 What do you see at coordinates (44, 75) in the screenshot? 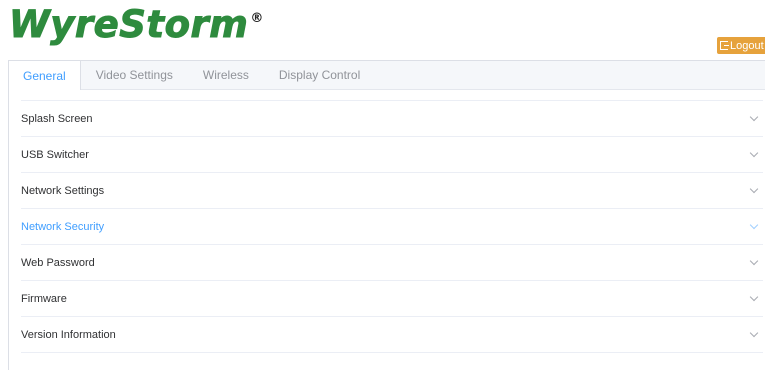
I see `tab-general: General` at bounding box center [44, 75].